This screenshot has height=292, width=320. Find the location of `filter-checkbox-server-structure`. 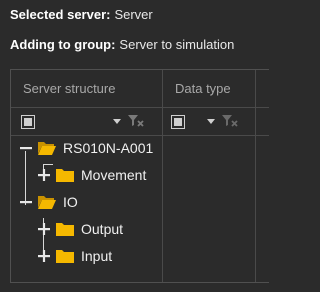

filter-checkbox-server-structure is located at coordinates (28, 122).